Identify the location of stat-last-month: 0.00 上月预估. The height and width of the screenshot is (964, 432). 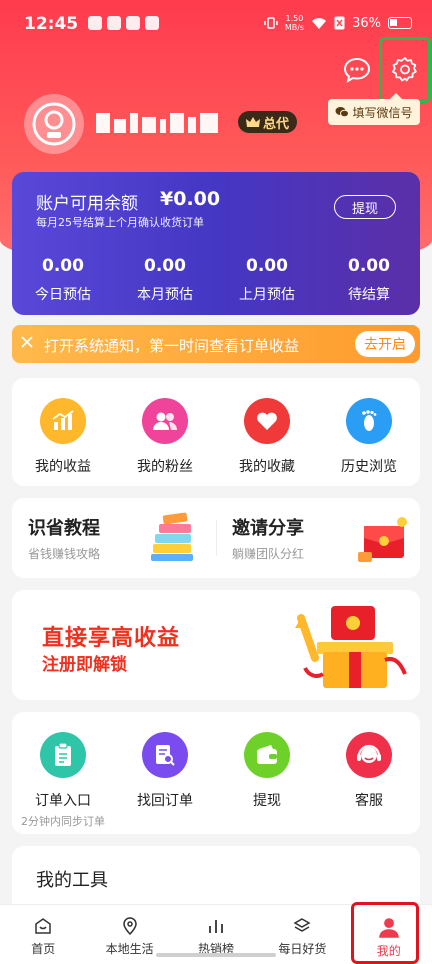
(267, 280).